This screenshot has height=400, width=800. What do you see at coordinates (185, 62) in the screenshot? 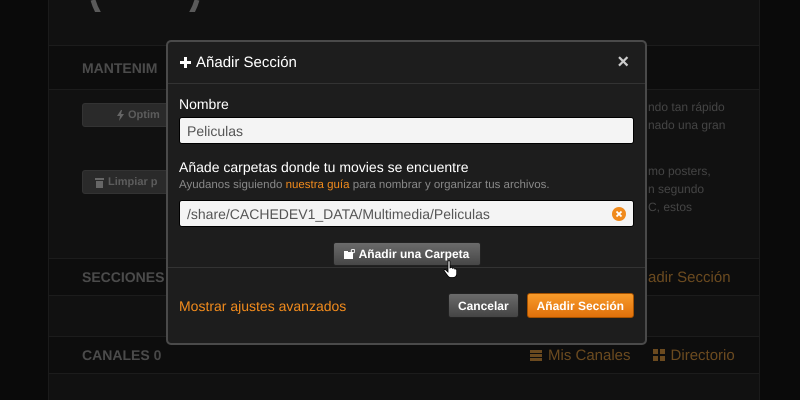
I see `plus-icon` at bounding box center [185, 62].